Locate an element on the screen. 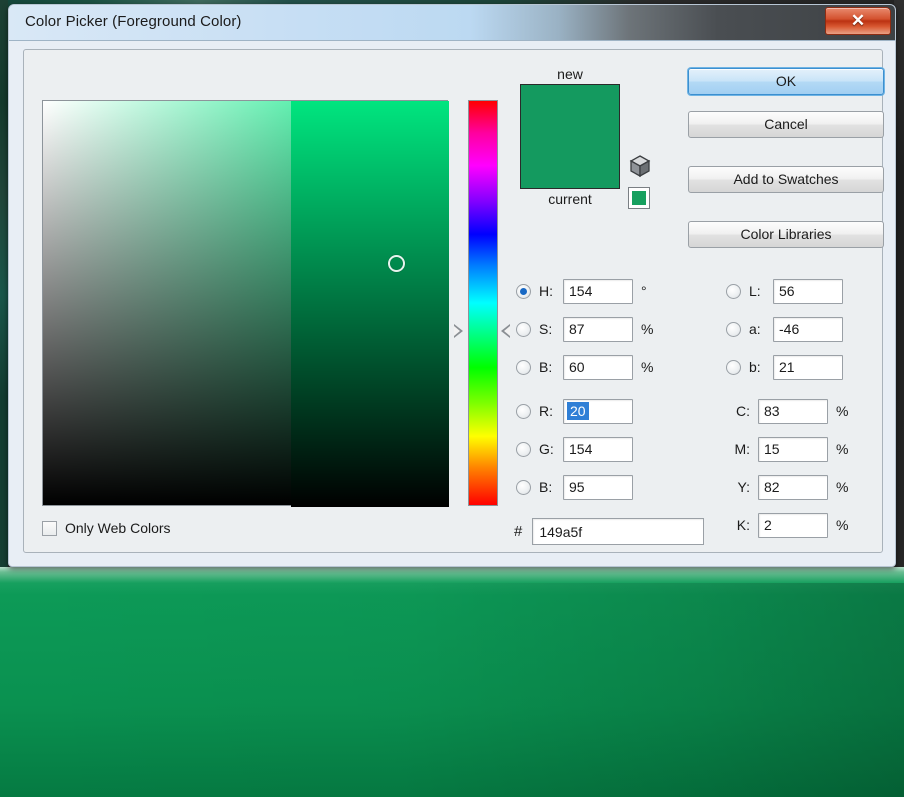 This screenshot has height=797, width=904. only-web-colors-checkbox is located at coordinates (49, 528).